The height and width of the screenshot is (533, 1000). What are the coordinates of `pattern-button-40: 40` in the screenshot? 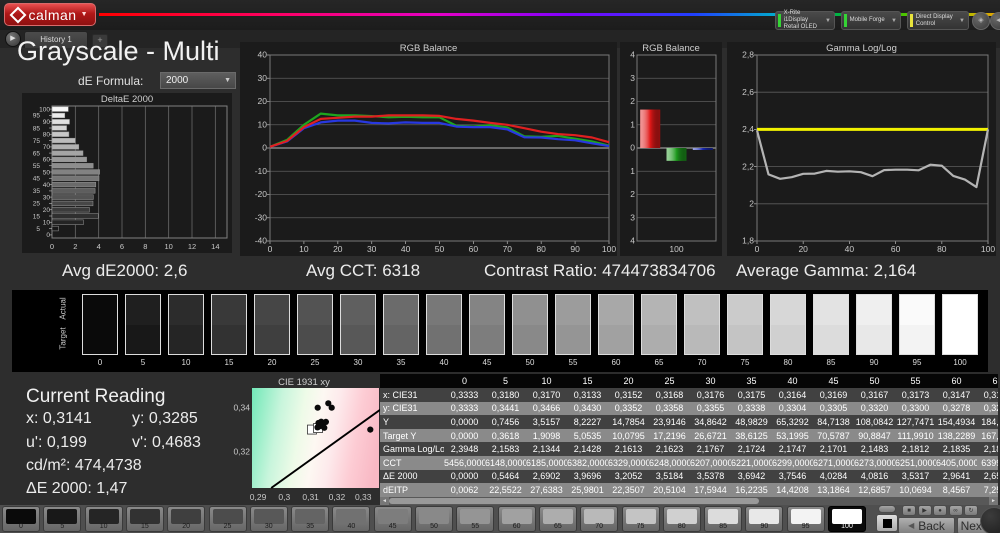 It's located at (351, 519).